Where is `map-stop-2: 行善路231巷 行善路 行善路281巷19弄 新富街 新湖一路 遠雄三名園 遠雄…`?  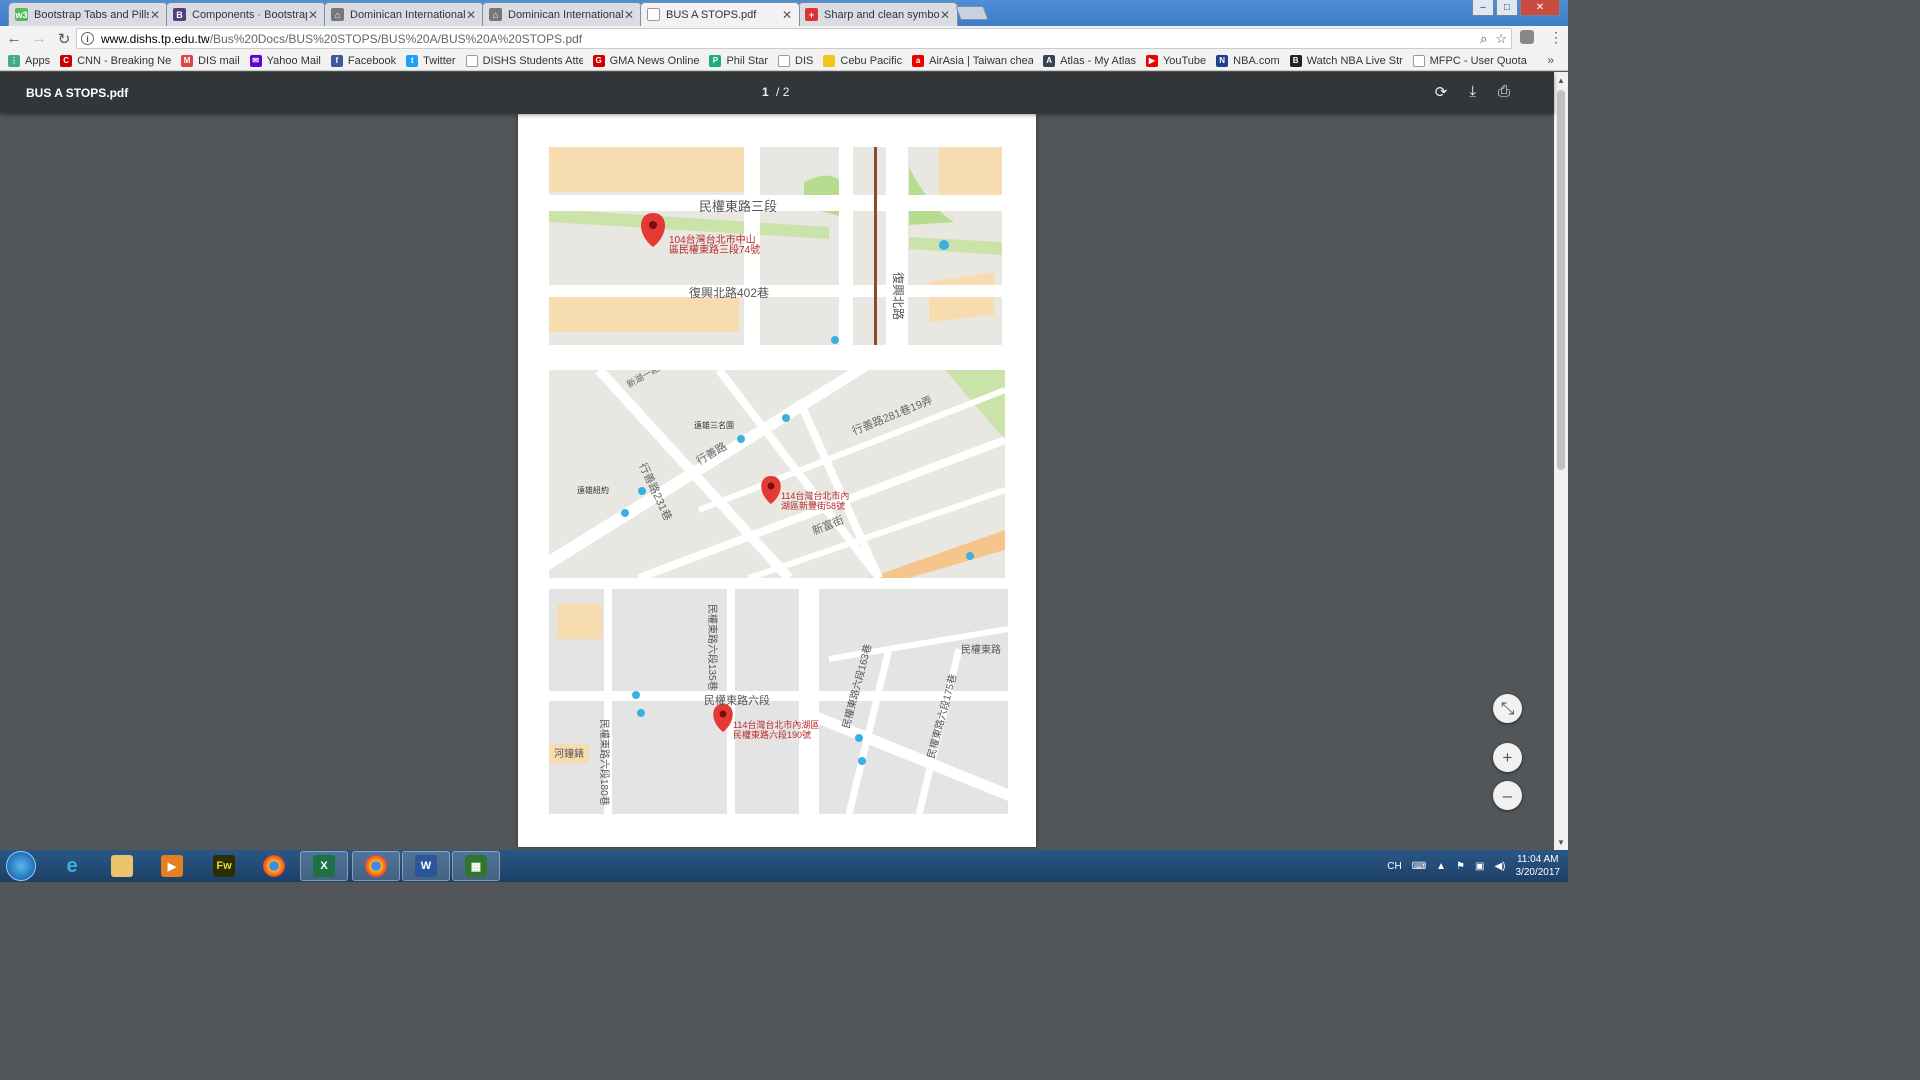 map-stop-2: 行善路231巷 行善路 行善路281巷19弄 新富街 新湖一路 遠雄三名園 遠雄… is located at coordinates (777, 474).